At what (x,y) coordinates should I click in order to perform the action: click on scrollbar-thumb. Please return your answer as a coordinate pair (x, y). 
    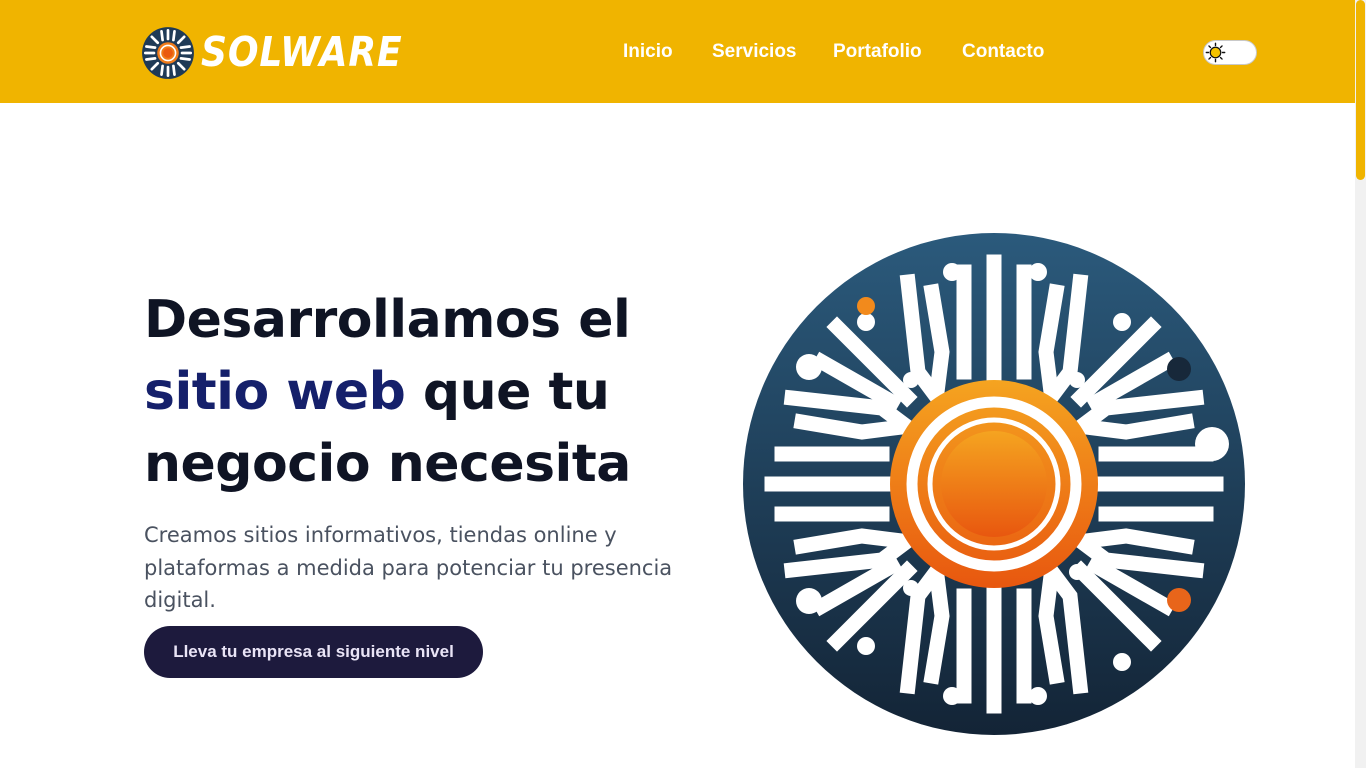
    Looking at the image, I should click on (1360, 90).